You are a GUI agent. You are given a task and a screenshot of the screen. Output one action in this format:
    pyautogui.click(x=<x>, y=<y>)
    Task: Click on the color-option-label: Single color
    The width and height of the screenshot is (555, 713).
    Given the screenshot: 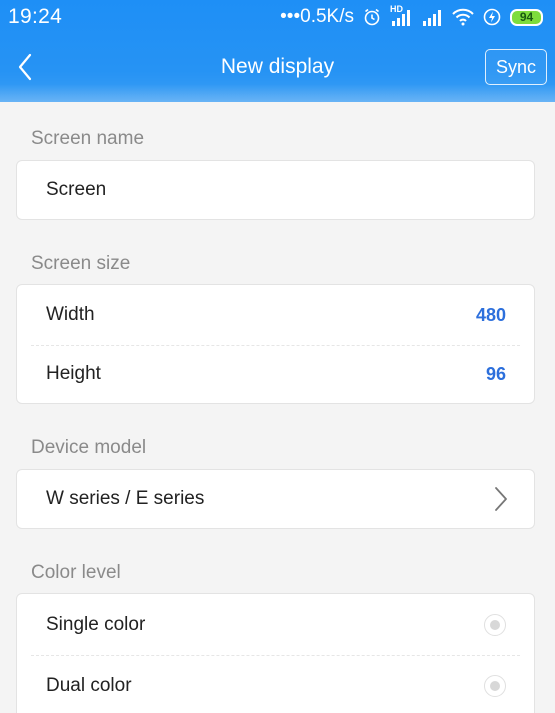 What is the action you would take?
    pyautogui.click(x=96, y=624)
    